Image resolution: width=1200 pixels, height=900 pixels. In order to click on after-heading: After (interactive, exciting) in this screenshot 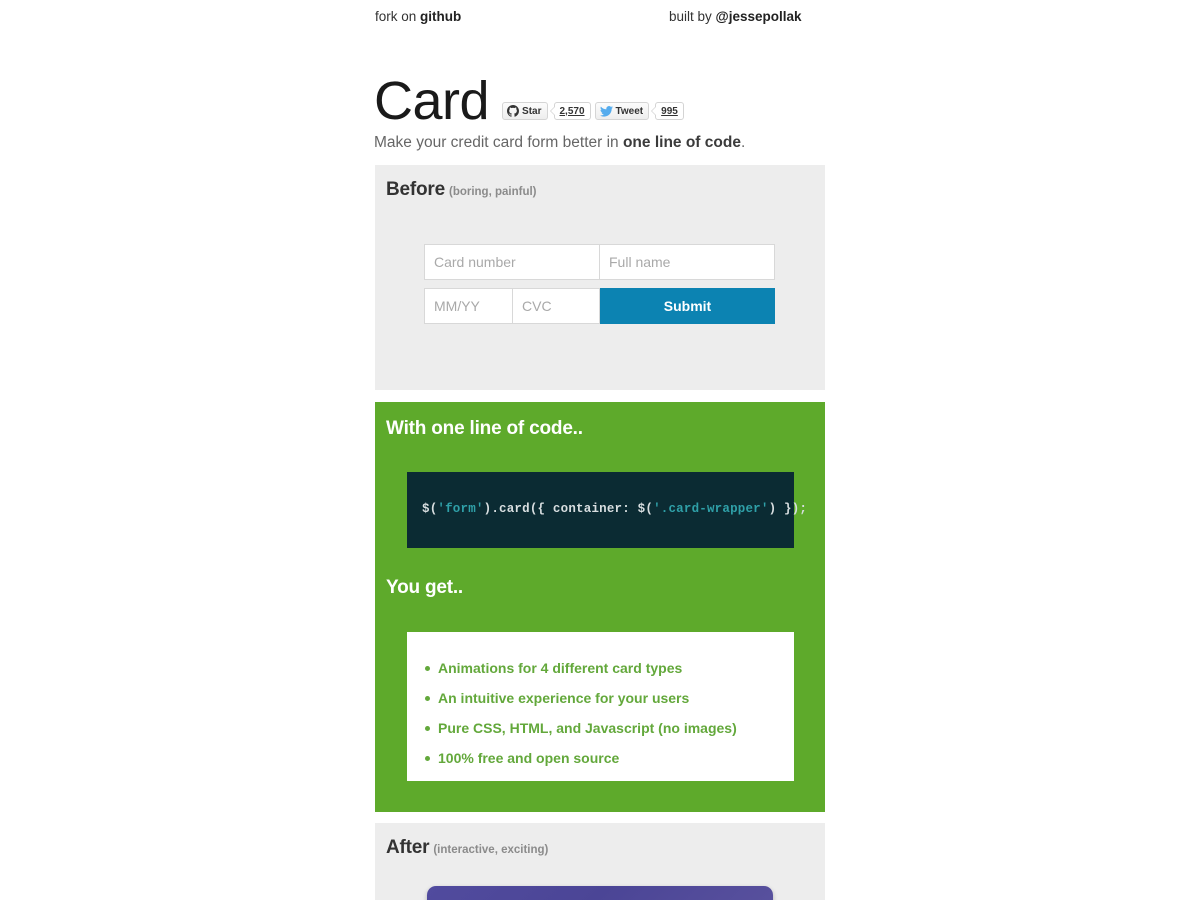, I will do `click(467, 848)`.